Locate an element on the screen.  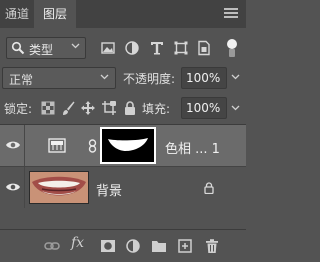
fx-icon: fx is located at coordinates (77, 243).